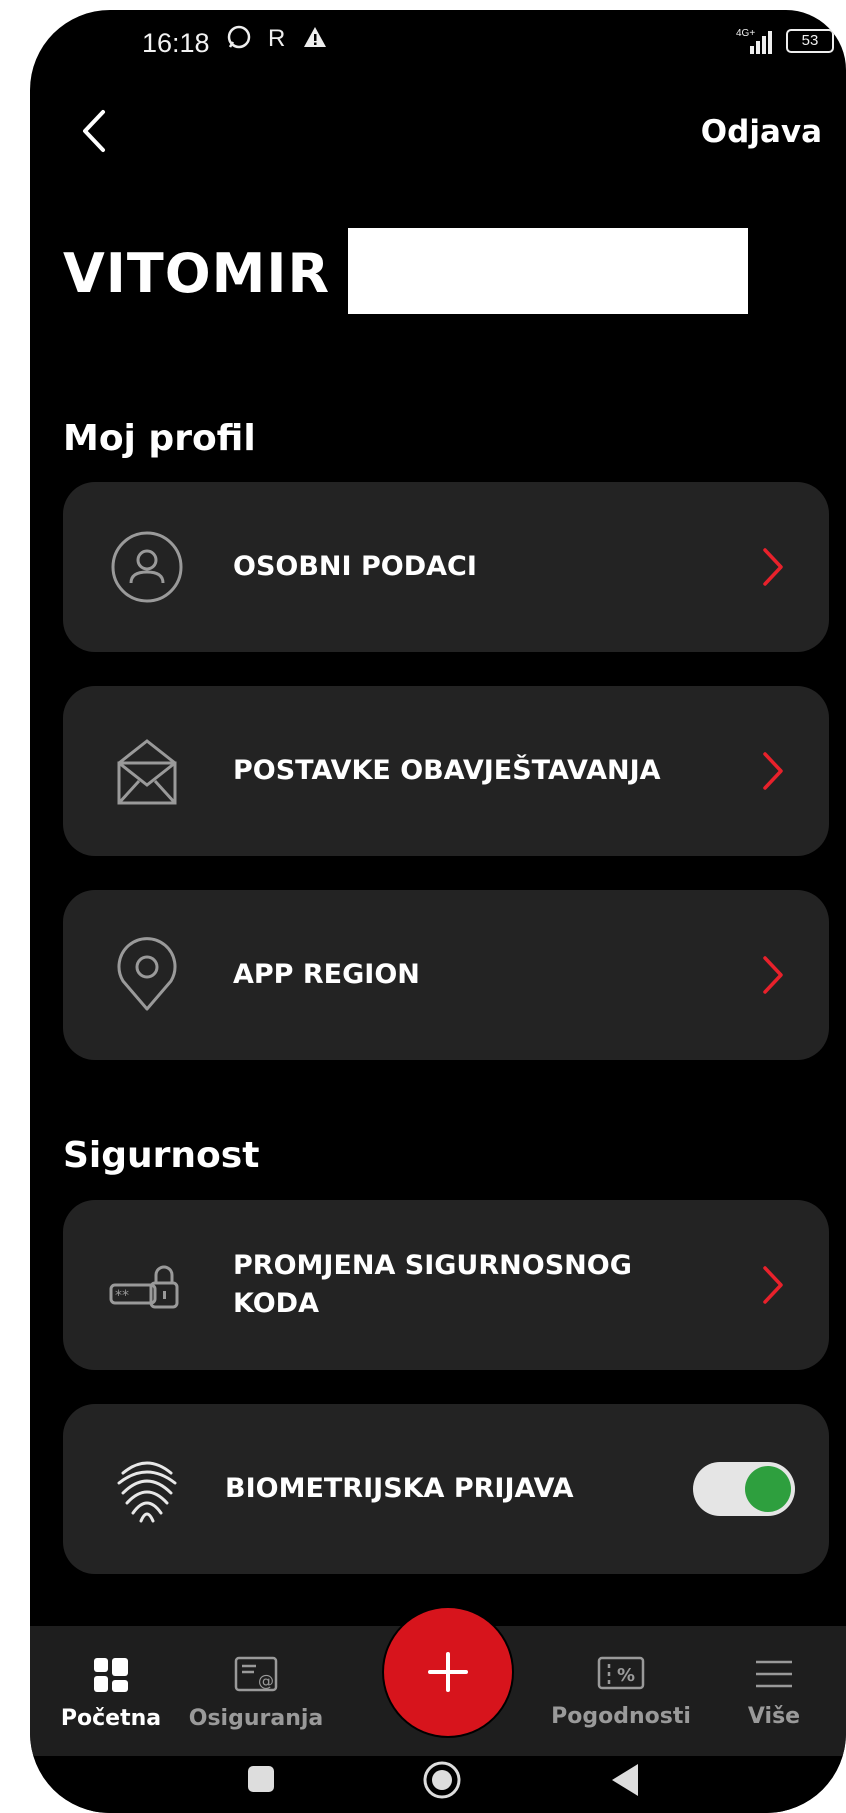 The height and width of the screenshot is (1813, 846). I want to click on chevron-left-icon, so click(94, 131).